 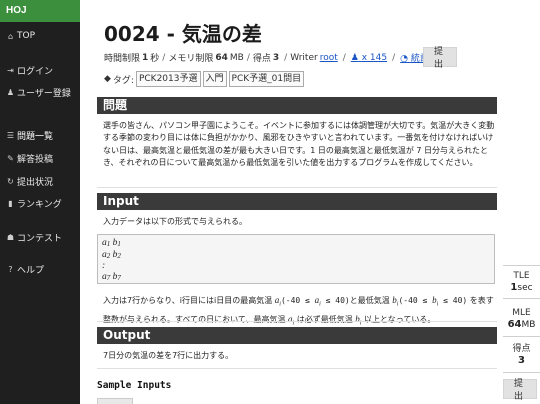 What do you see at coordinates (214, 79) in the screenshot?
I see `tag-item: 入門` at bounding box center [214, 79].